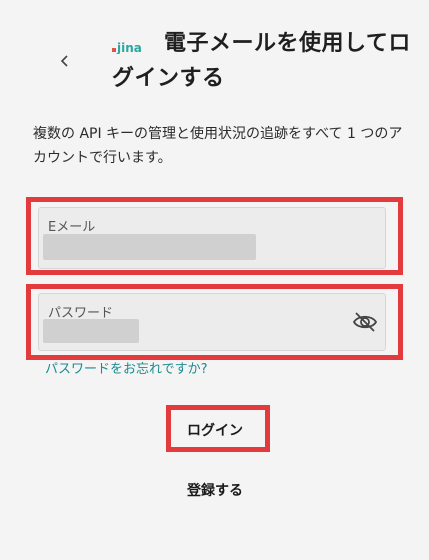 This screenshot has height=560, width=429. I want to click on login-button: ログイン, so click(215, 430).